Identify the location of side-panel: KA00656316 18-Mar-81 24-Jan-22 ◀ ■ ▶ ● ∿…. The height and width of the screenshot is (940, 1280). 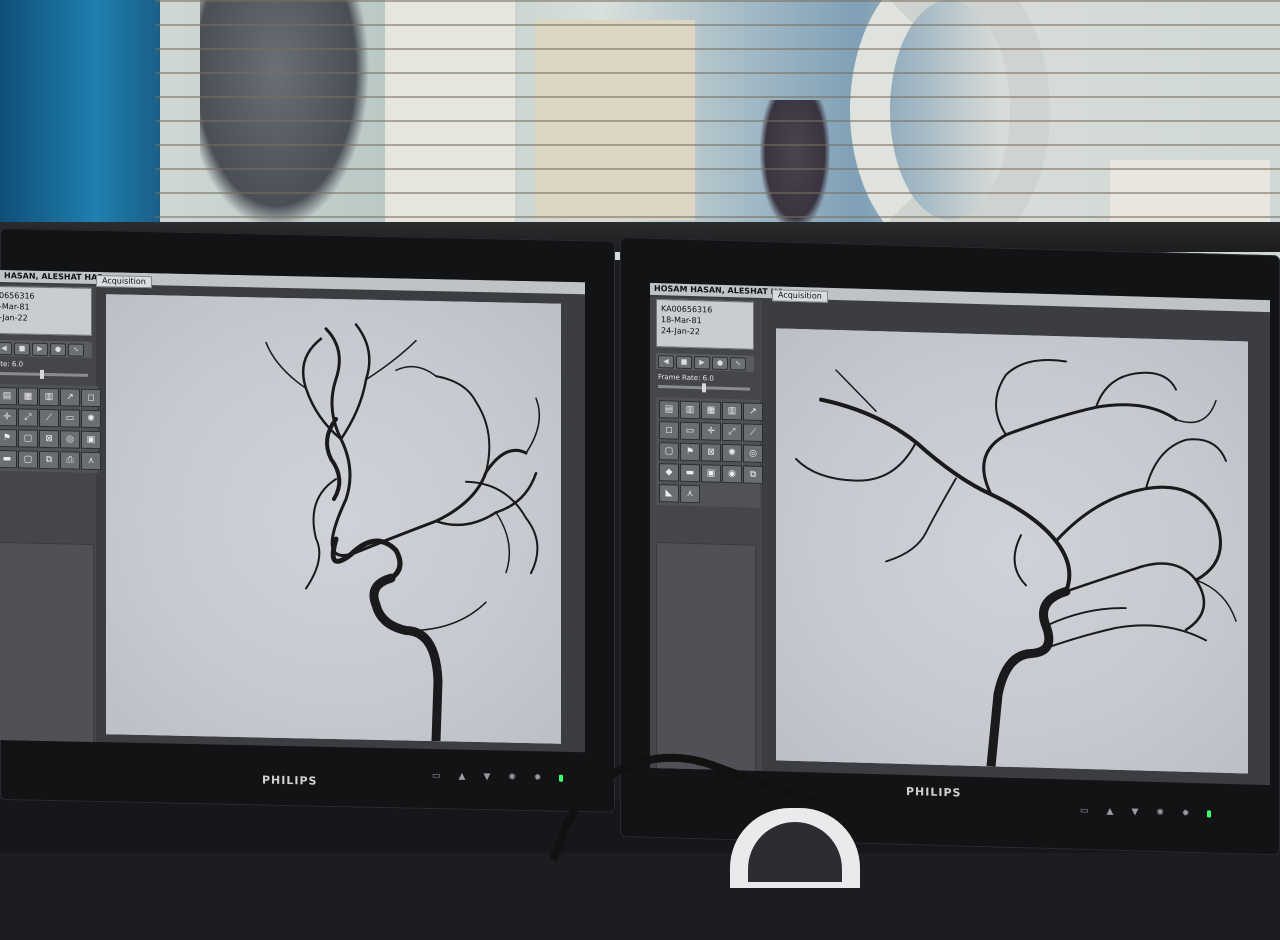
(706, 540).